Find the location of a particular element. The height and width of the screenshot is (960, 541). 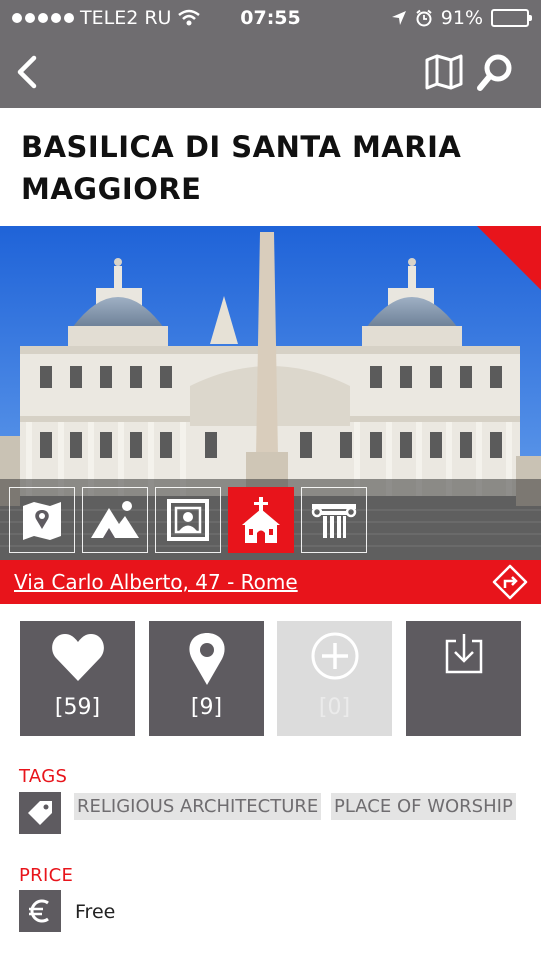

price-icon-box is located at coordinates (40, 911).